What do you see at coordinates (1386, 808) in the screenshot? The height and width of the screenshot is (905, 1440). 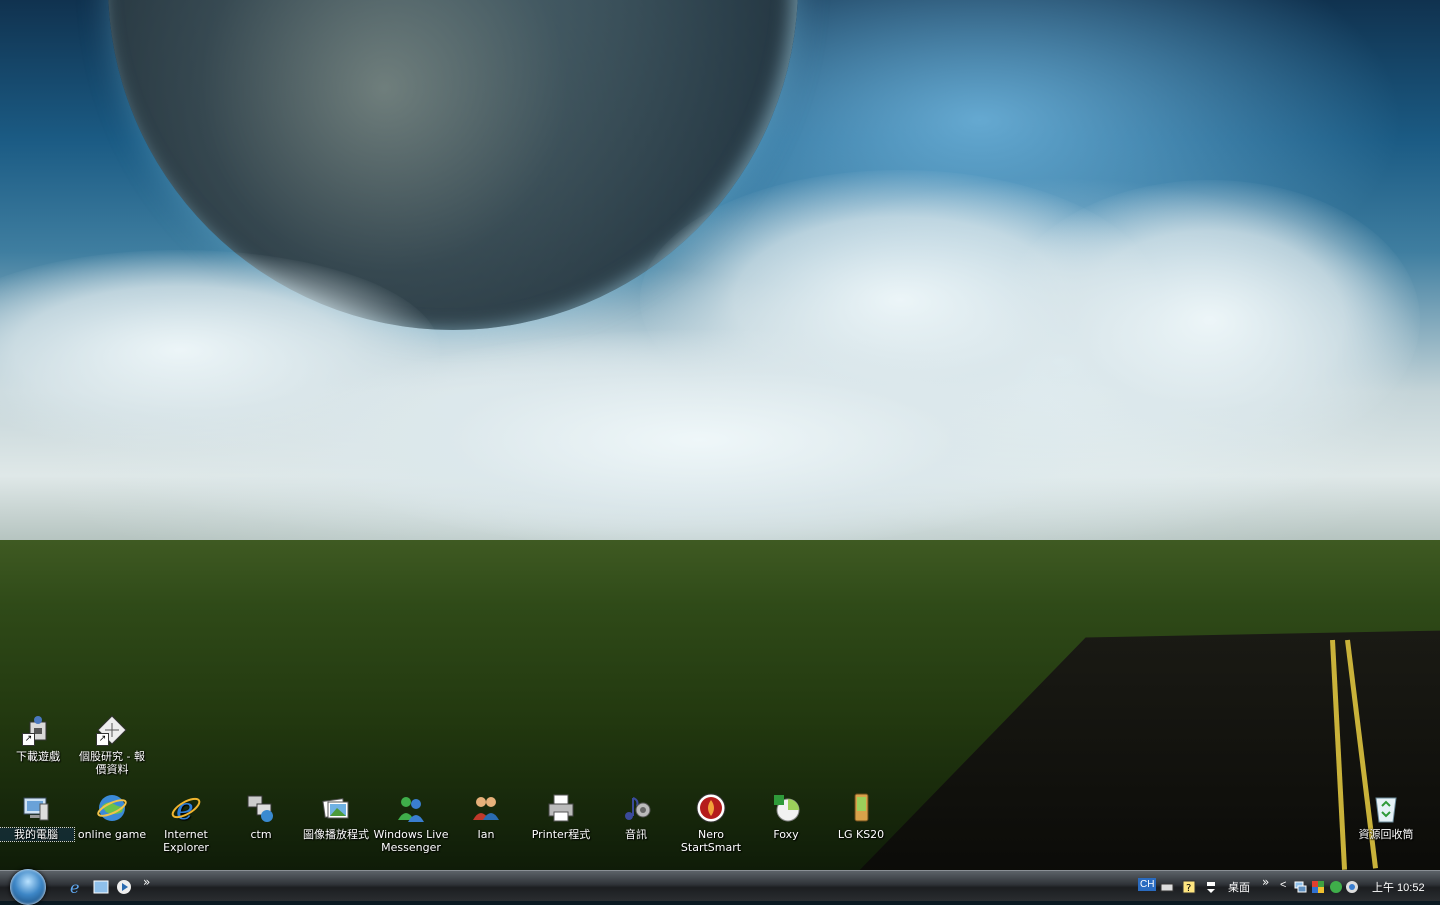 I see `recycle-bin-icon` at bounding box center [1386, 808].